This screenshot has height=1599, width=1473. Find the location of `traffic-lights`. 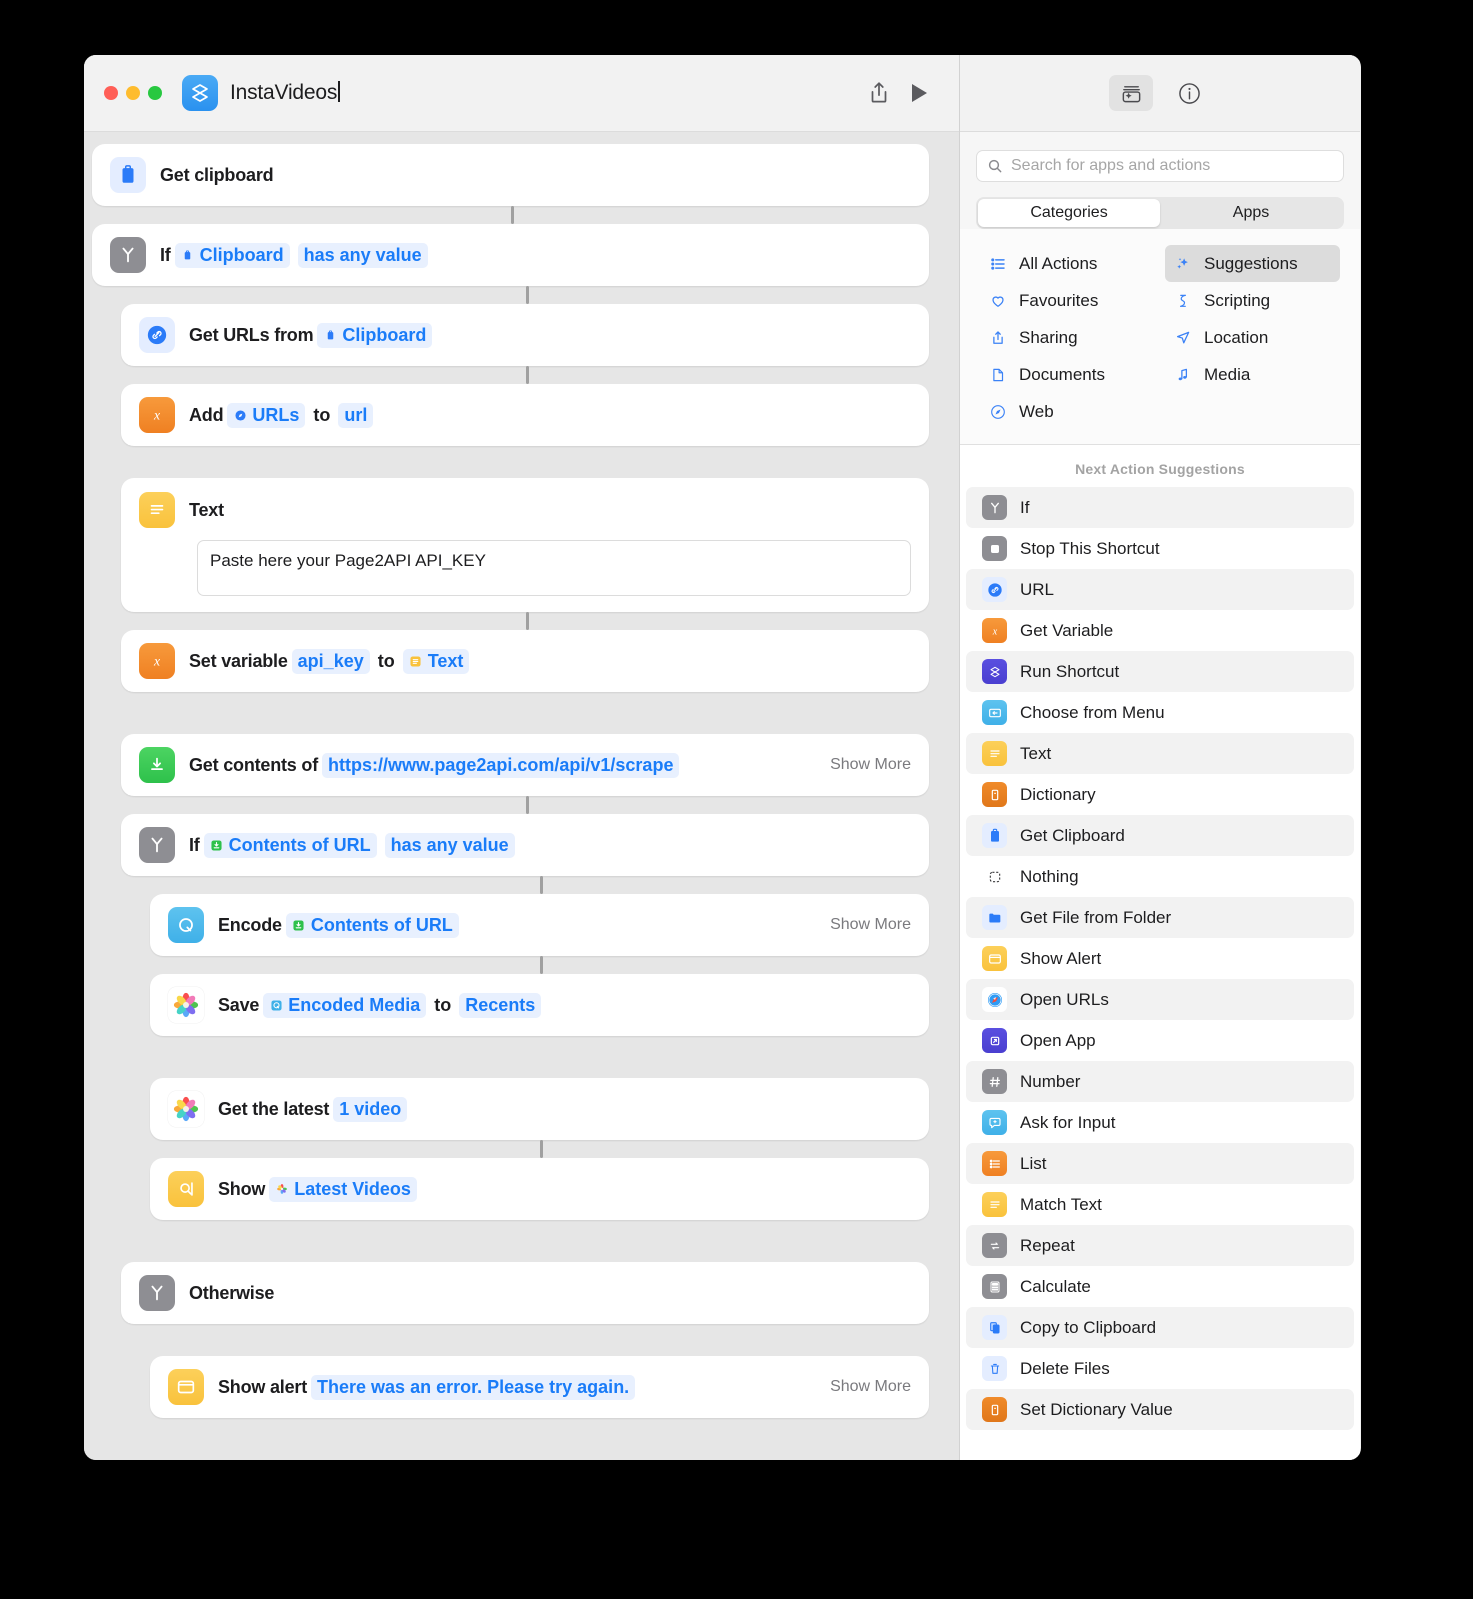

traffic-lights is located at coordinates (133, 93).